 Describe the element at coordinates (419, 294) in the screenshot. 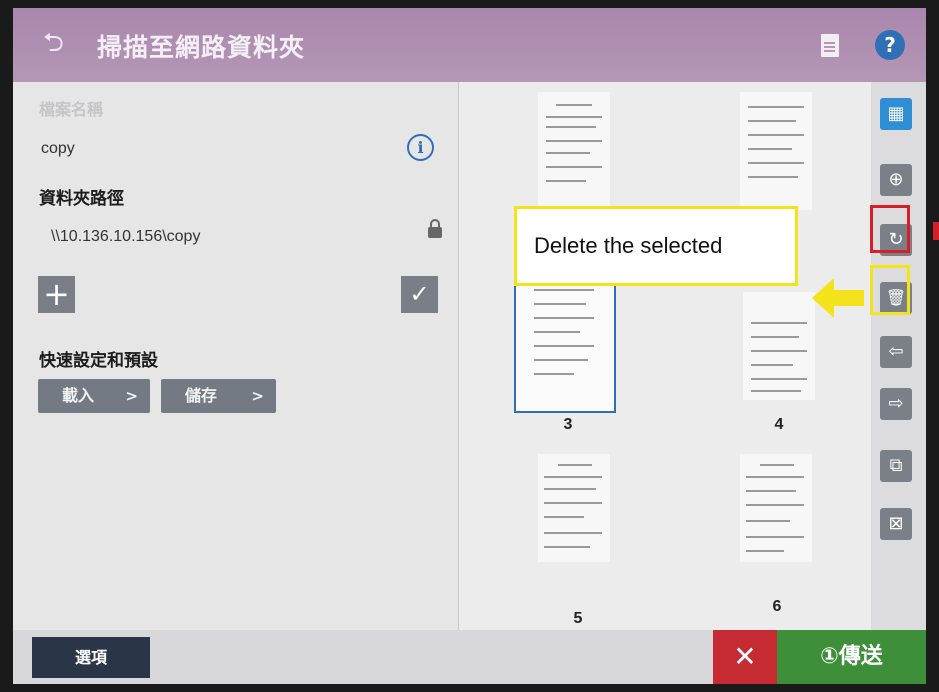

I see `confirm-button: ✓` at that location.